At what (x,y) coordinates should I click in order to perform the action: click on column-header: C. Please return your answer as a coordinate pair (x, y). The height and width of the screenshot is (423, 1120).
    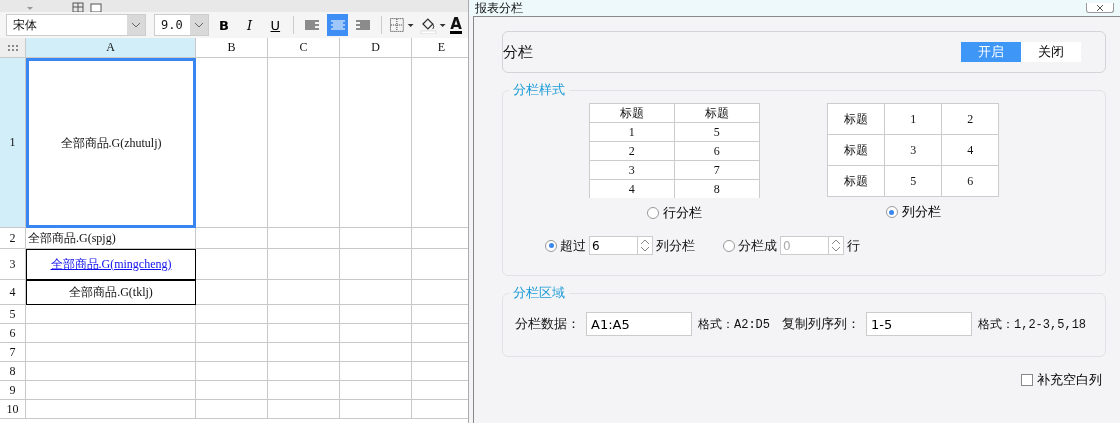
    Looking at the image, I should click on (304, 48).